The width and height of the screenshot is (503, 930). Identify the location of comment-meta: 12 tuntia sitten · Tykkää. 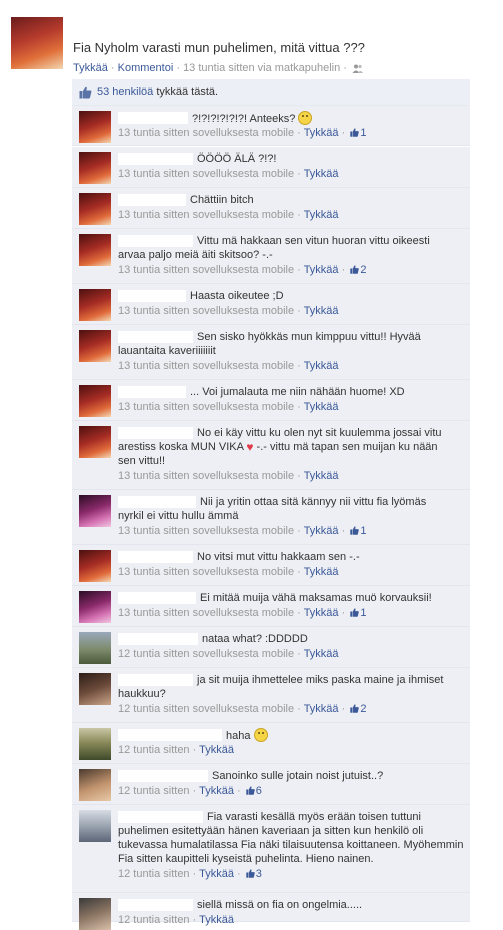
(176, 920).